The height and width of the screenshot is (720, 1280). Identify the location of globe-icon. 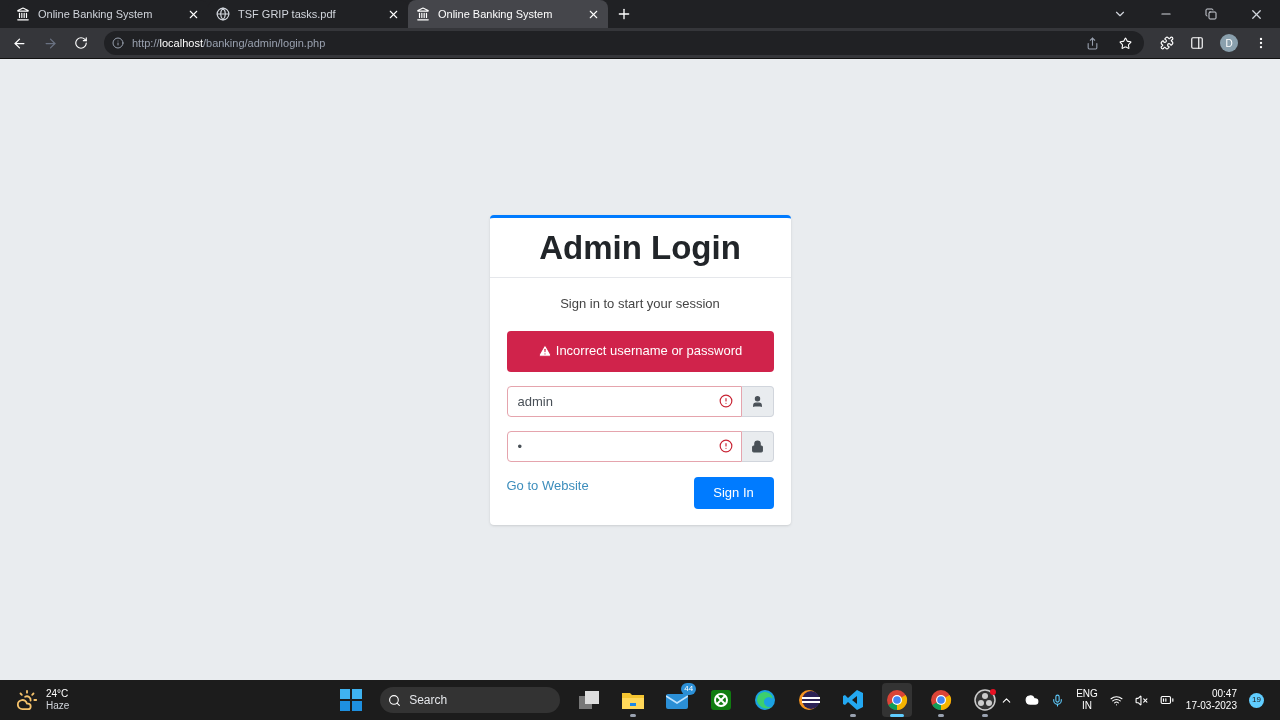
(223, 14).